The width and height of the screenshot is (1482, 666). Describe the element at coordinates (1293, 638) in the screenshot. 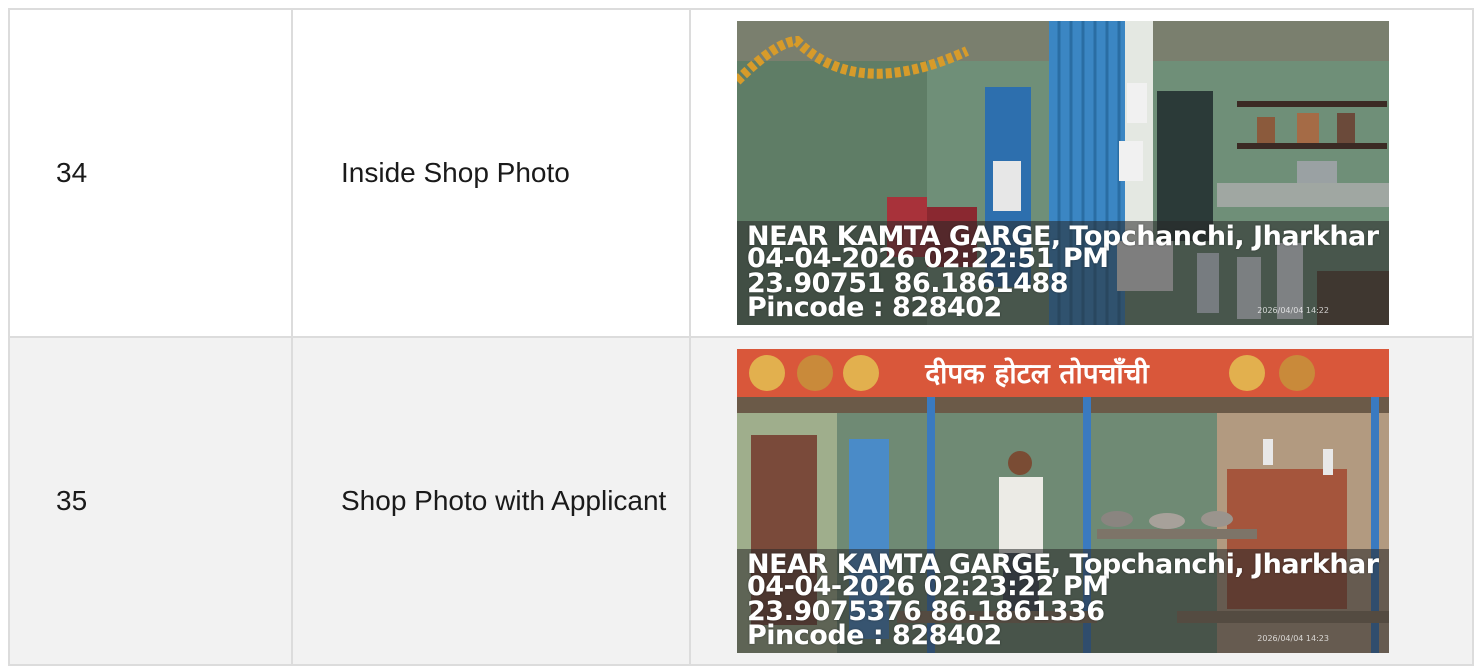

I see `camera-timestamp: 2026/04/04 14:23` at that location.